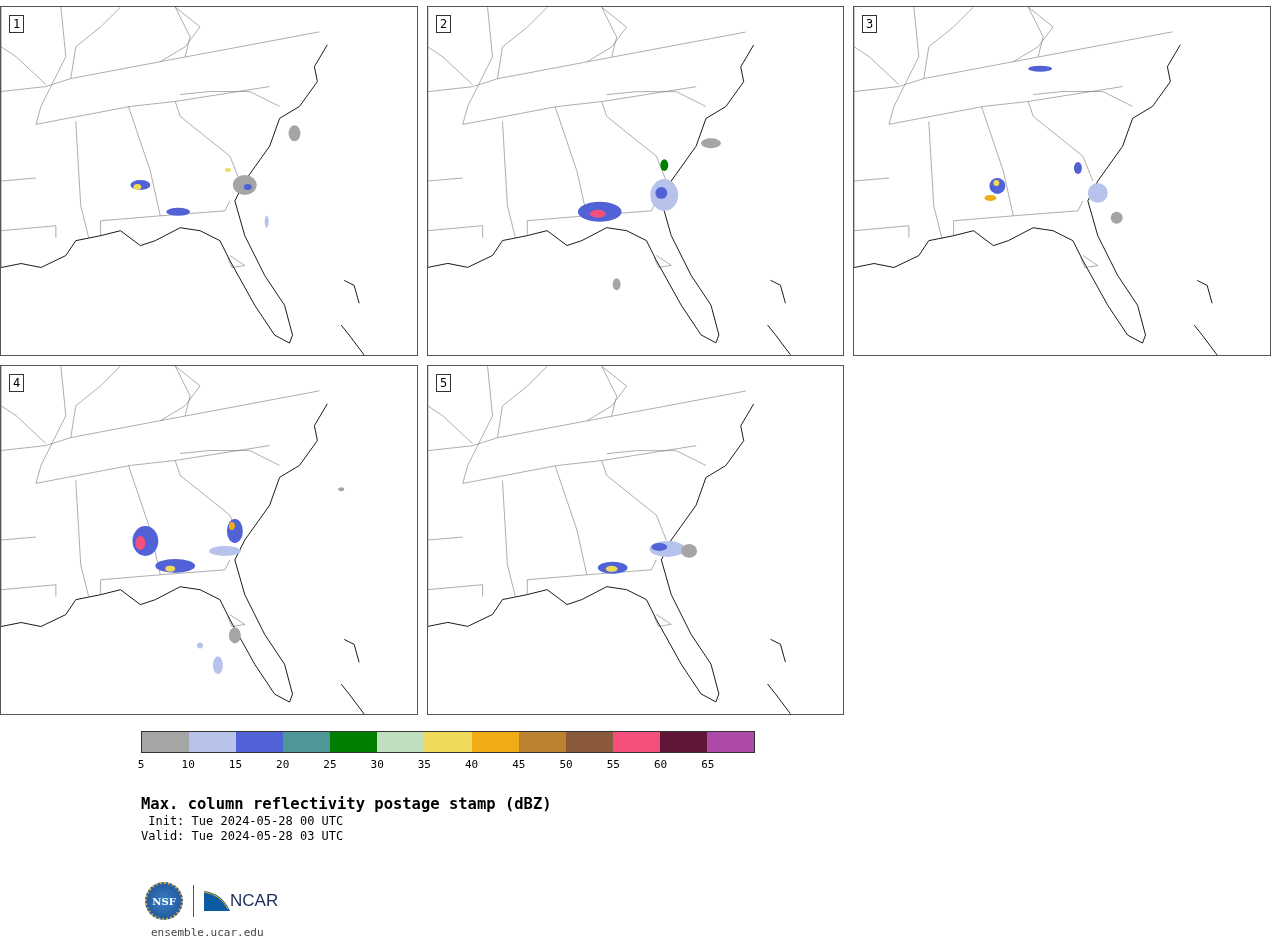 Image resolution: width=1280 pixels, height=936 pixels. Describe the element at coordinates (217, 901) in the screenshot. I see `ncar-swoosh-icon` at that location.